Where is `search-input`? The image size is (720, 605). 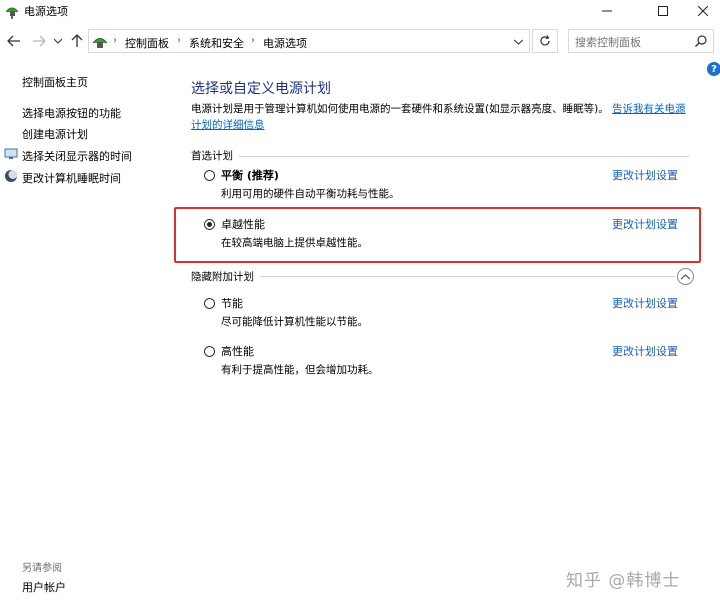
search-input is located at coordinates (631, 42).